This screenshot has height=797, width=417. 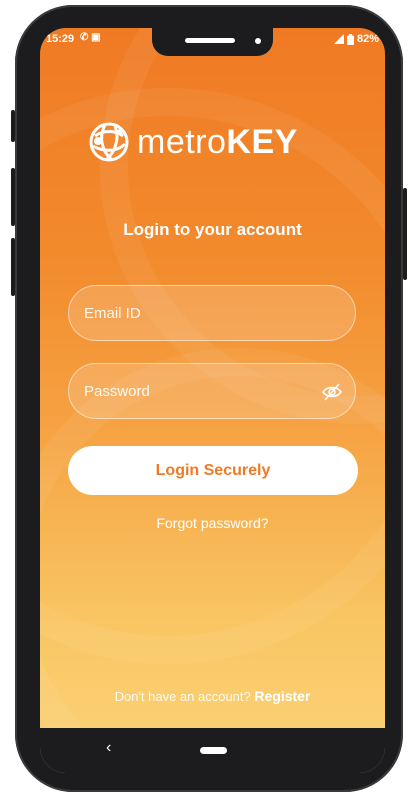 I want to click on password-input, so click(x=194, y=391).